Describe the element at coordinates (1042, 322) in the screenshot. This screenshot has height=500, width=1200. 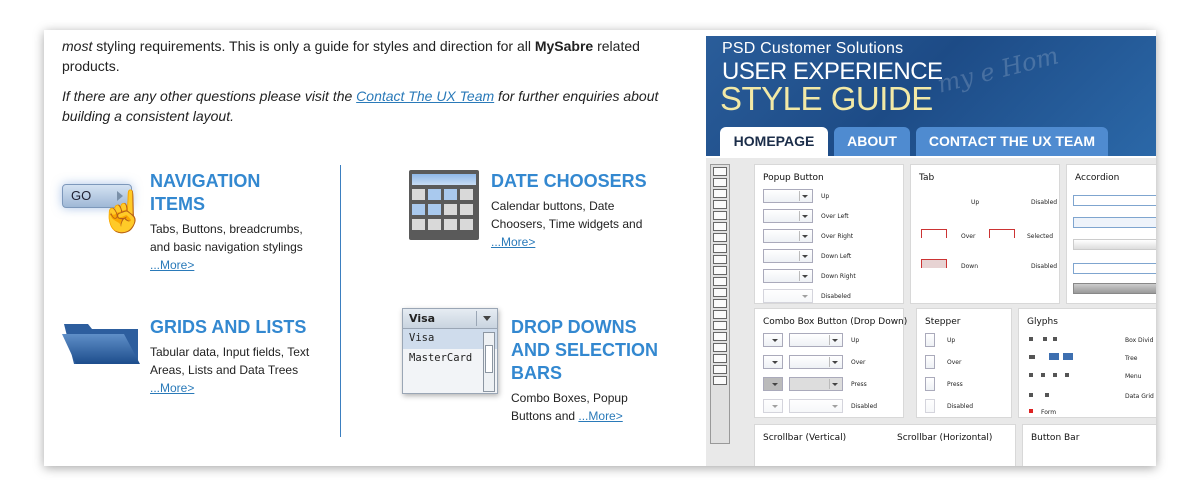
I see `panel-title: Glyphs` at that location.